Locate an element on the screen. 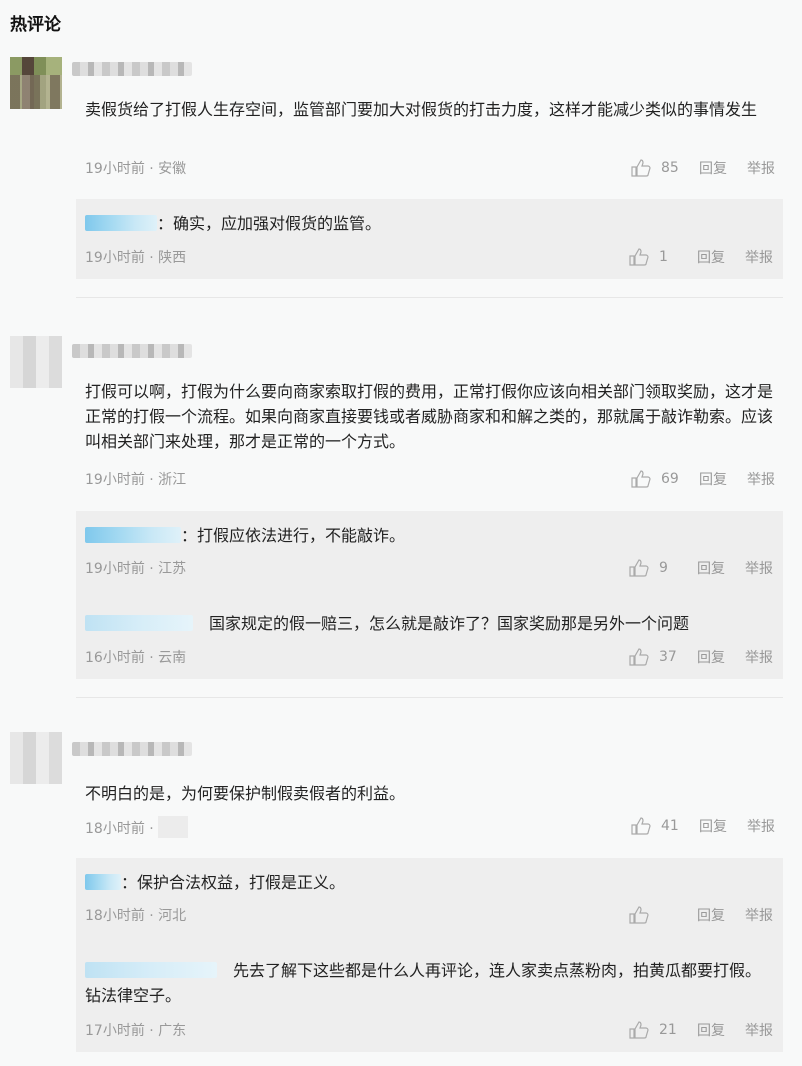 The width and height of the screenshot is (802, 1066). comment-time: 19小时前 · 安徽 is located at coordinates (136, 169).